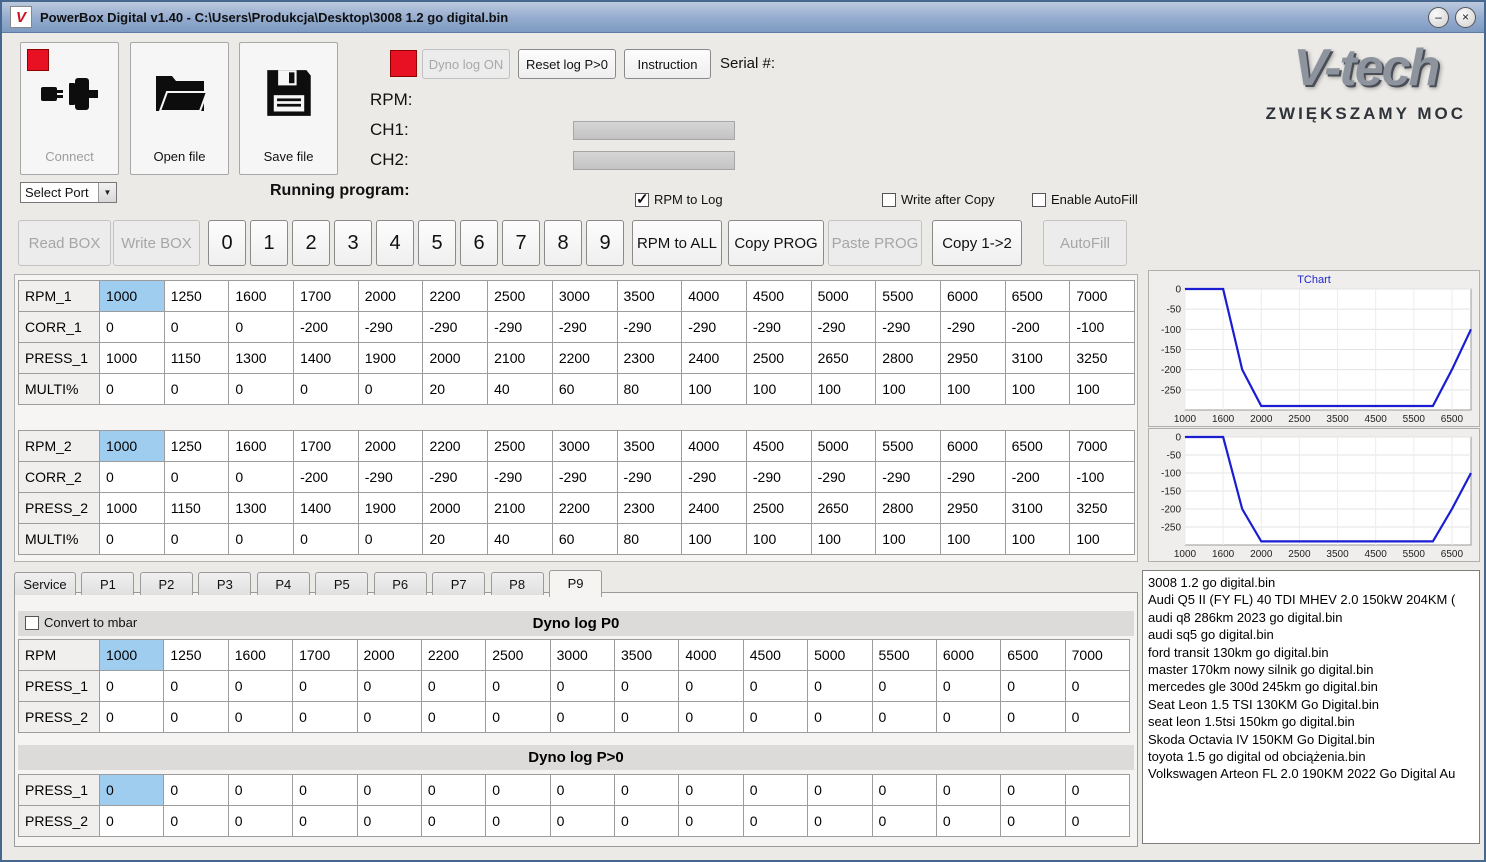 The width and height of the screenshot is (1486, 862). I want to click on table-cell: 2400, so click(714, 358).